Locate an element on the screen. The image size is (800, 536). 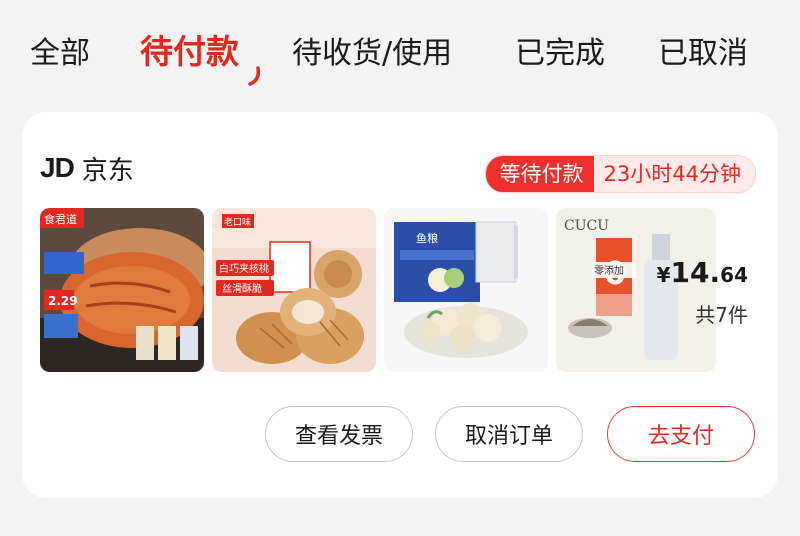
pay-button: 去支付 is located at coordinates (681, 434).